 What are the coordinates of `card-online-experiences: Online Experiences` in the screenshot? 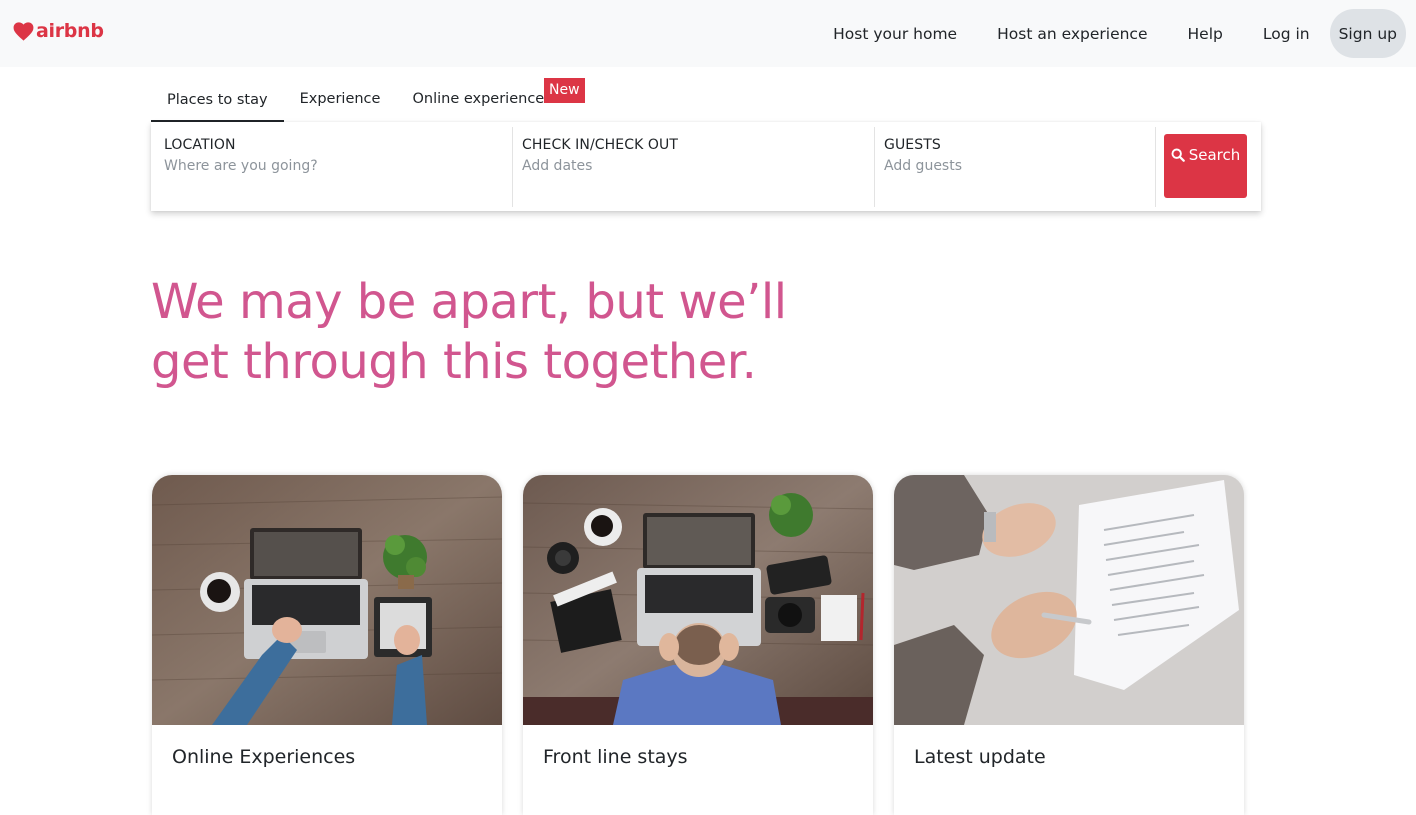 It's located at (327, 645).